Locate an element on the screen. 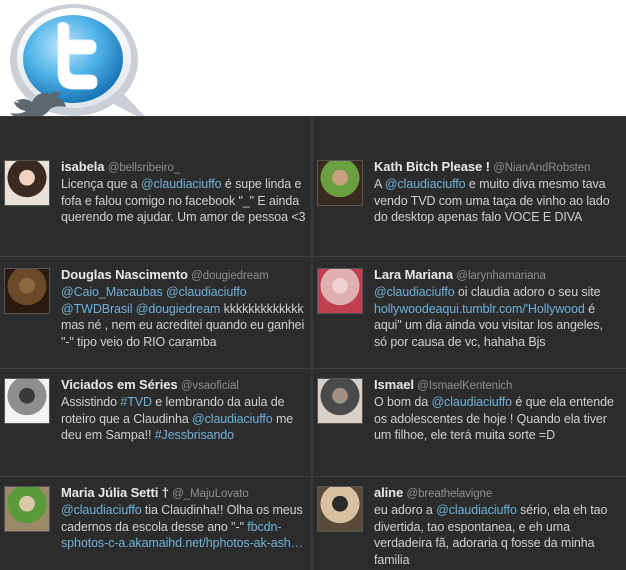 The image size is (626, 570). tweet-text-segment: A is located at coordinates (379, 184).